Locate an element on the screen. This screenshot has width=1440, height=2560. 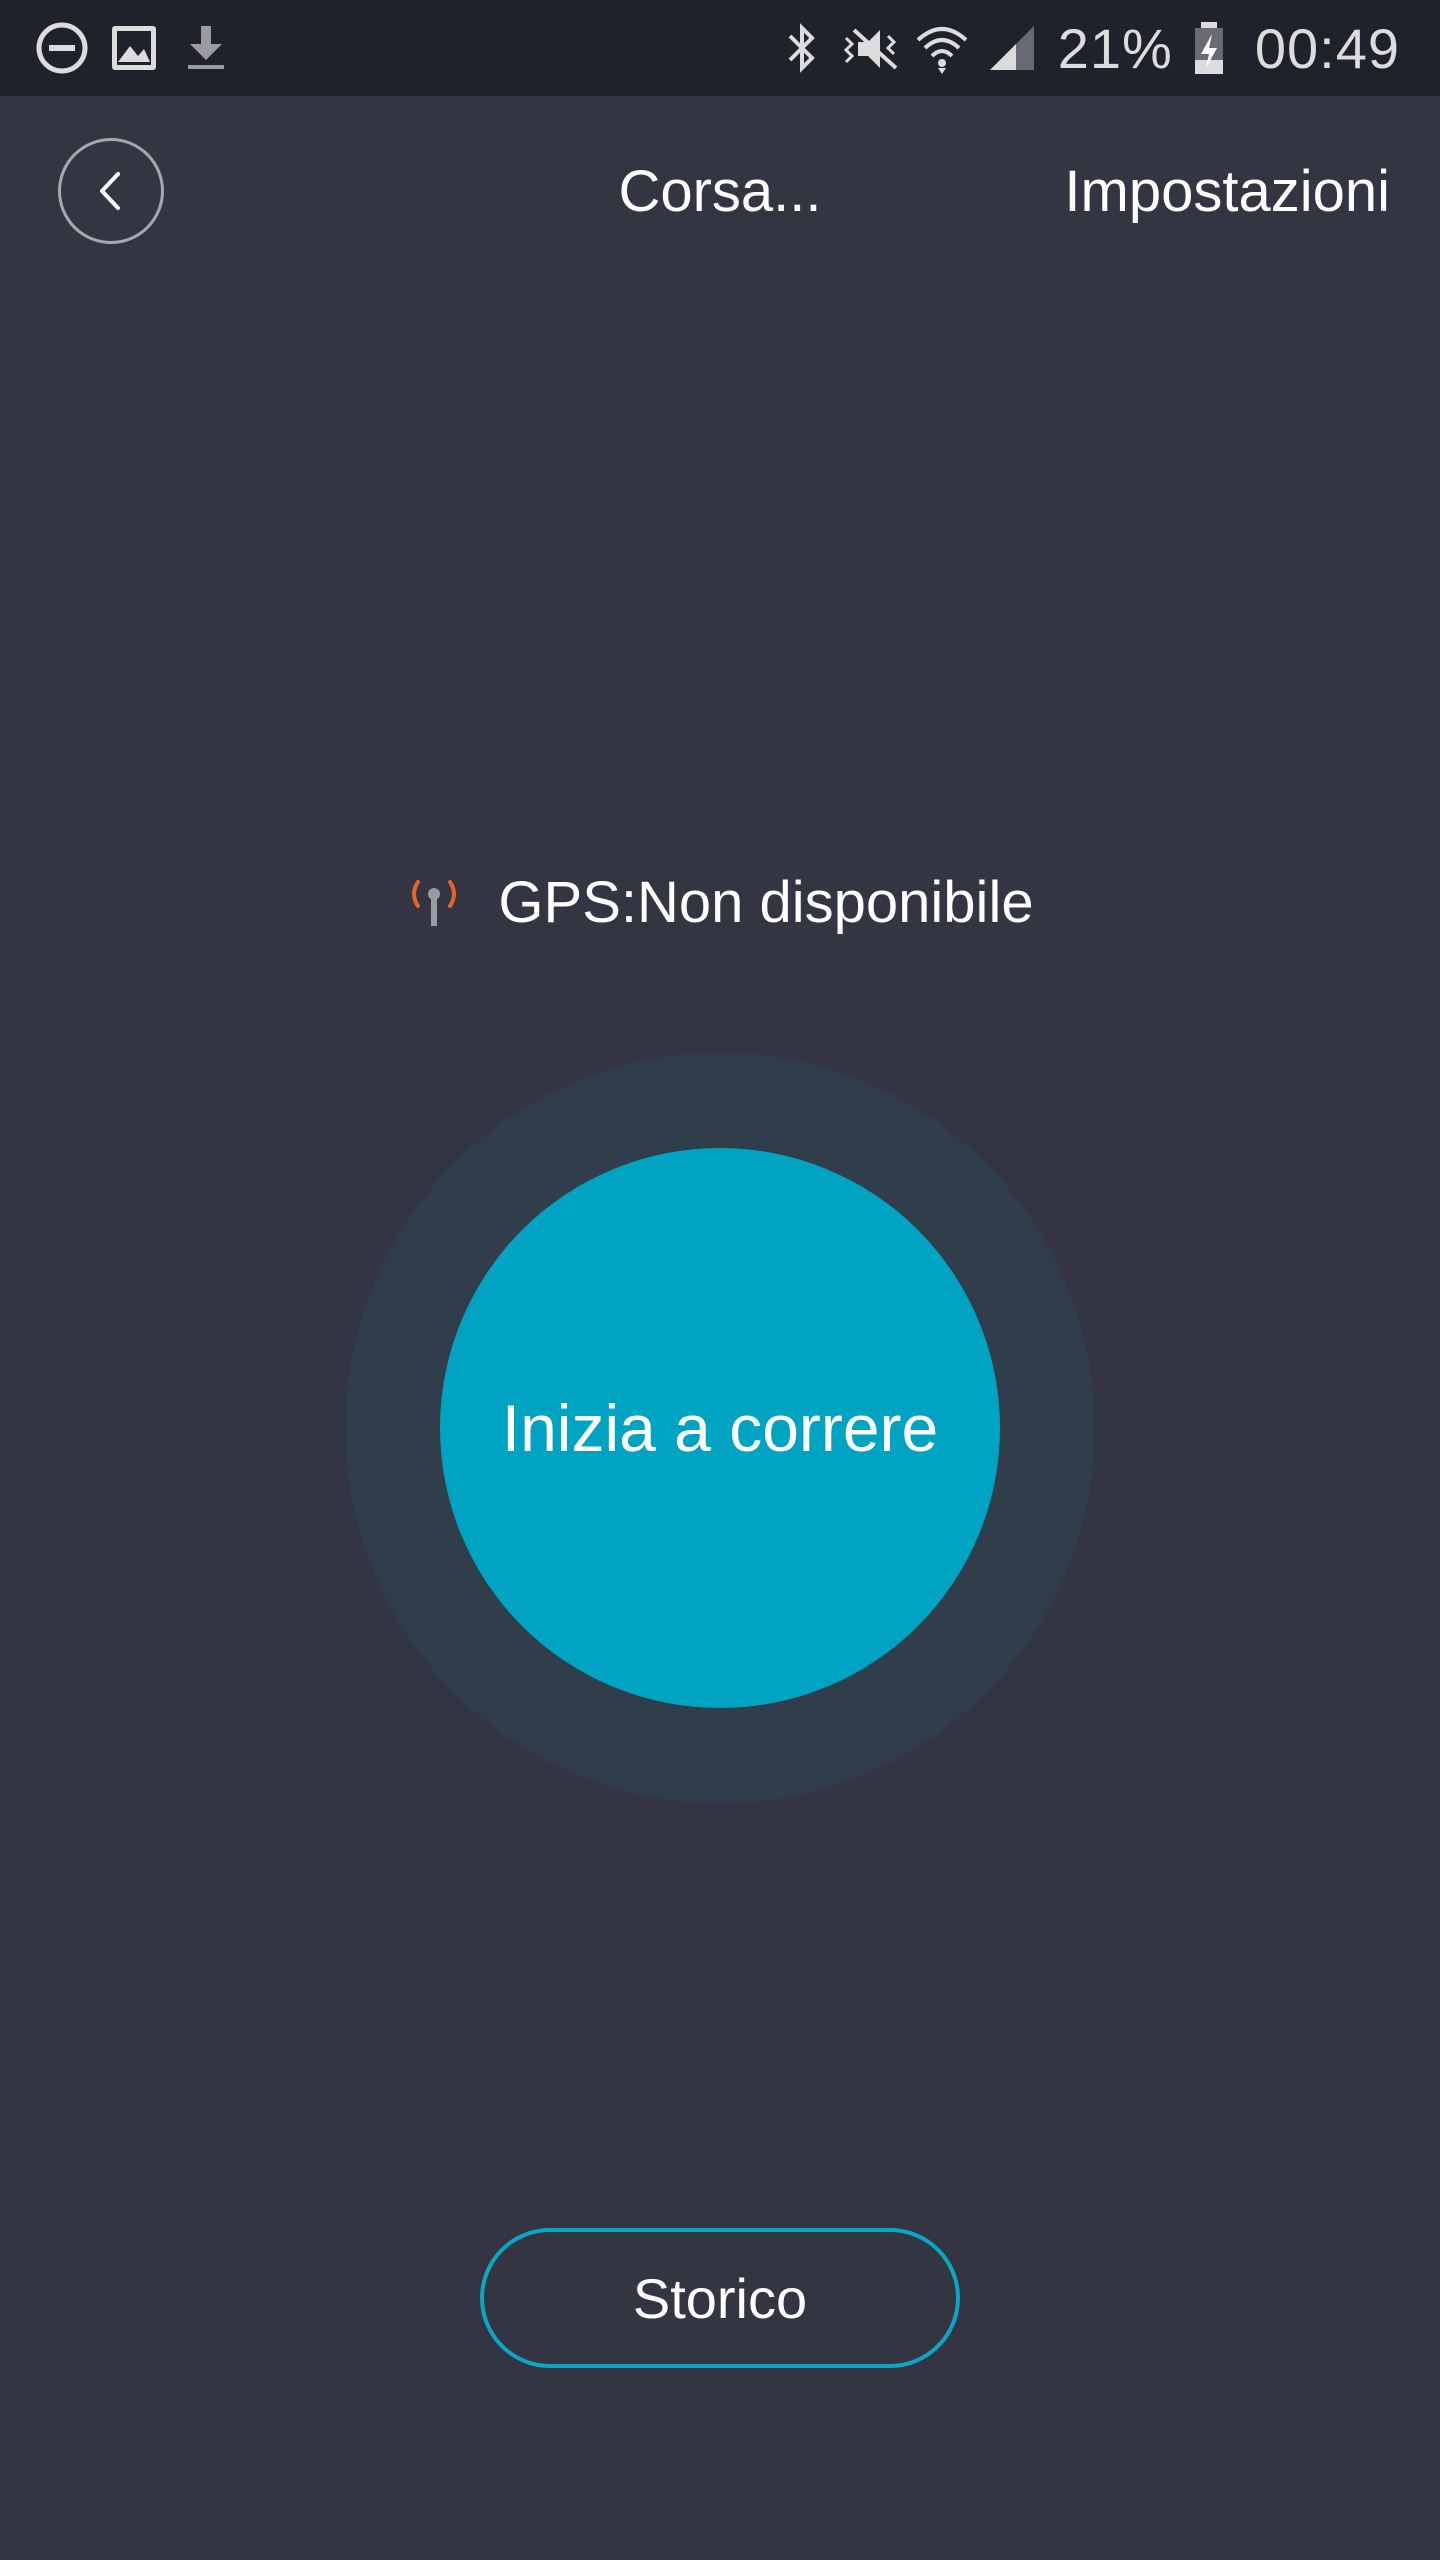
app-header: Corsa... Impostazioni is located at coordinates (720, 191).